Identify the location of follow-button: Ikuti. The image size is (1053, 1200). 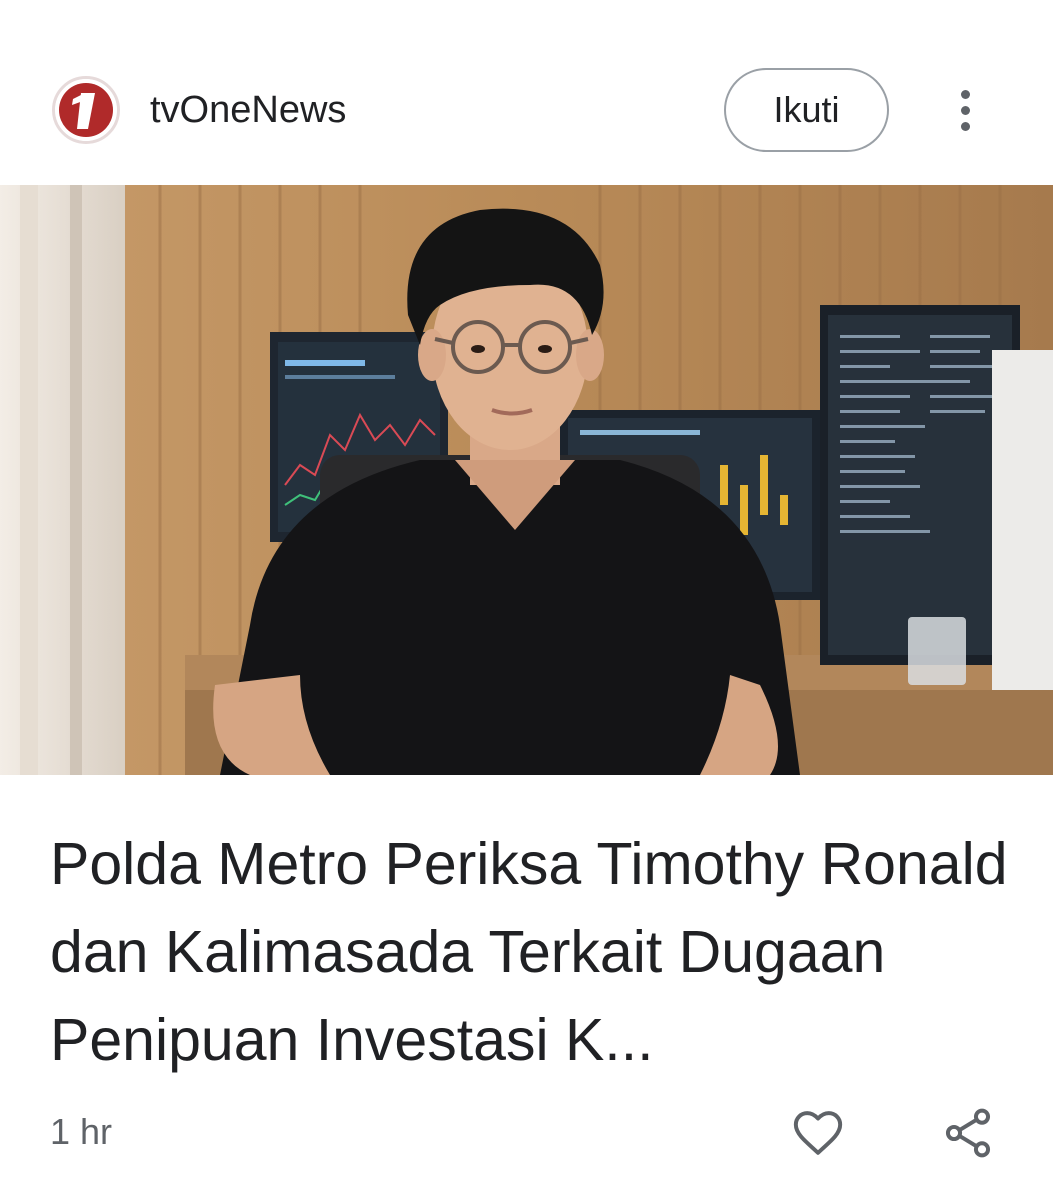
(806, 110).